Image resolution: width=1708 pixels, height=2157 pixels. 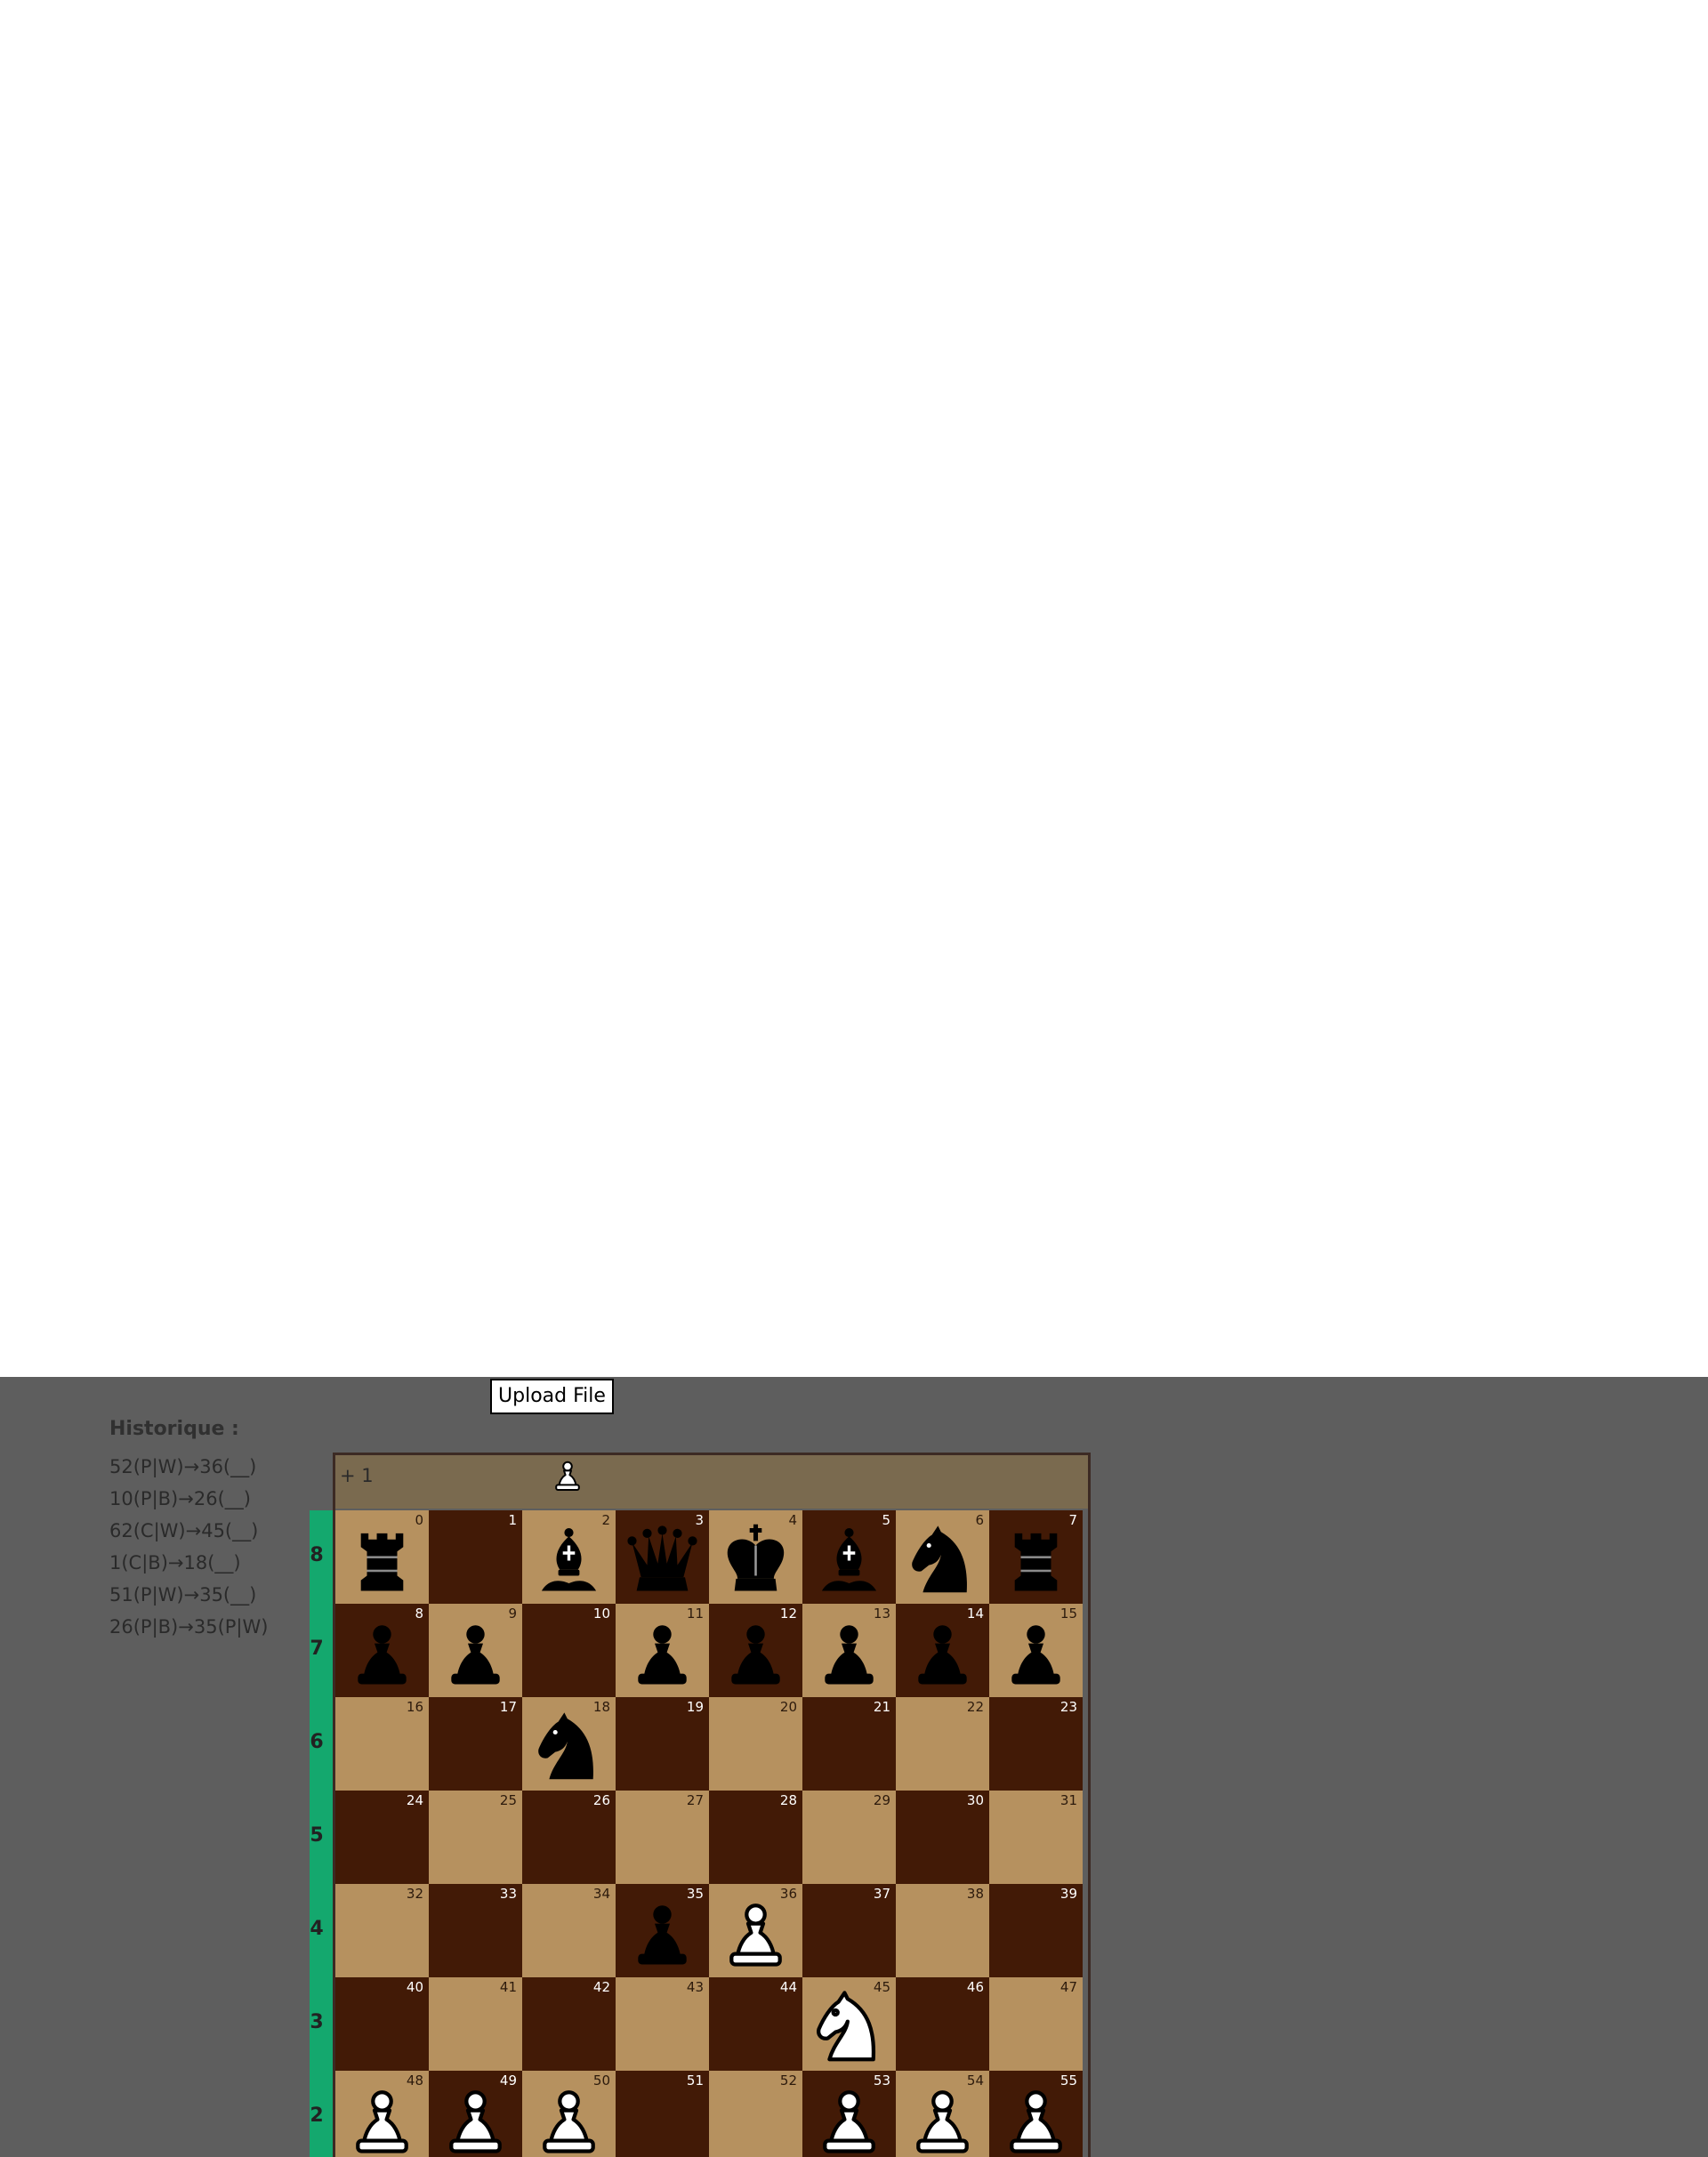 What do you see at coordinates (695, 1987) in the screenshot?
I see `square-index: 43` at bounding box center [695, 1987].